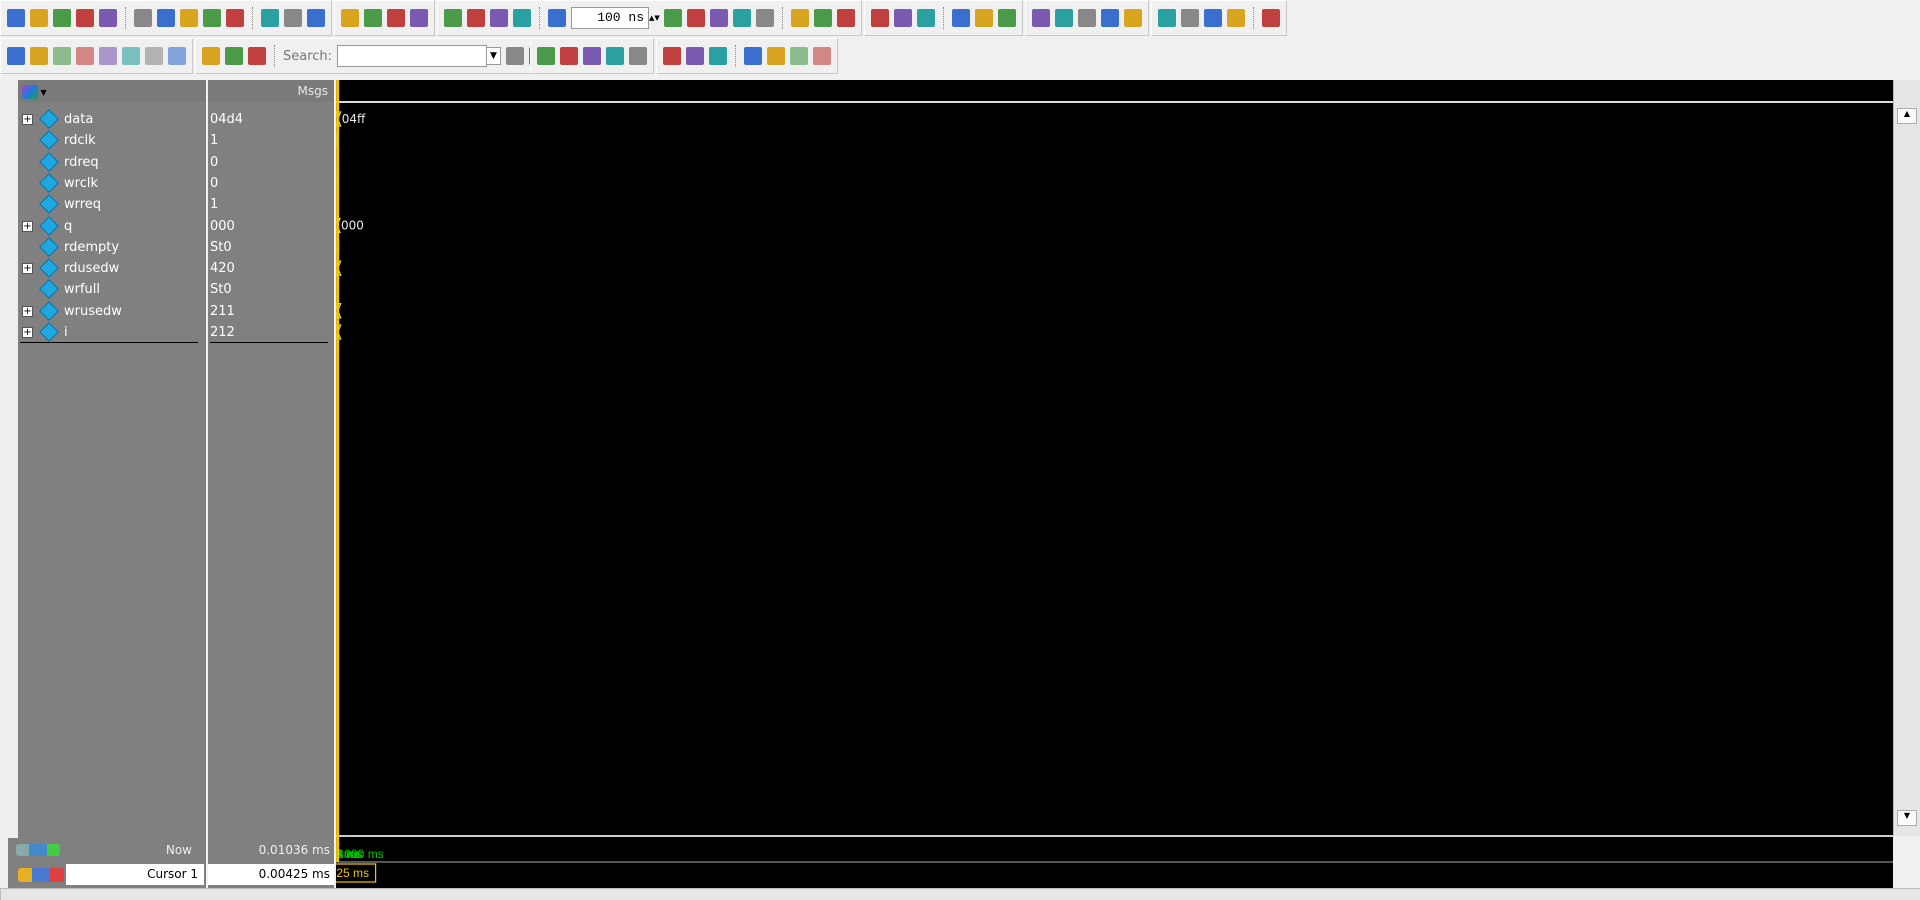  What do you see at coordinates (270, 18) in the screenshot?
I see `add-icon` at bounding box center [270, 18].